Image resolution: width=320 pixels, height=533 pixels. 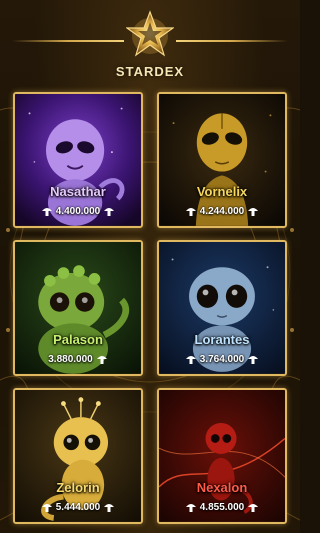 I want to click on creature-card-palason: Palason 3.880.000, so click(x=78, y=308).